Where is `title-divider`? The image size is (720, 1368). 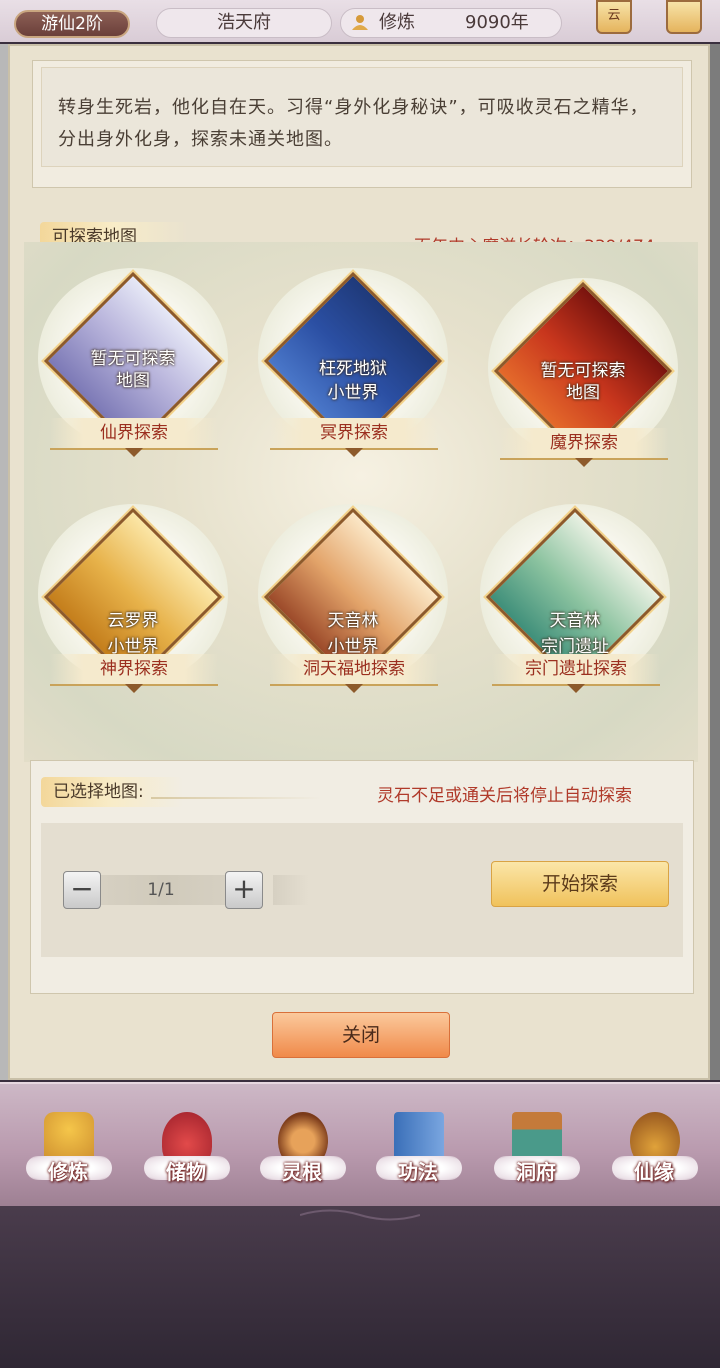 title-divider is located at coordinates (236, 798).